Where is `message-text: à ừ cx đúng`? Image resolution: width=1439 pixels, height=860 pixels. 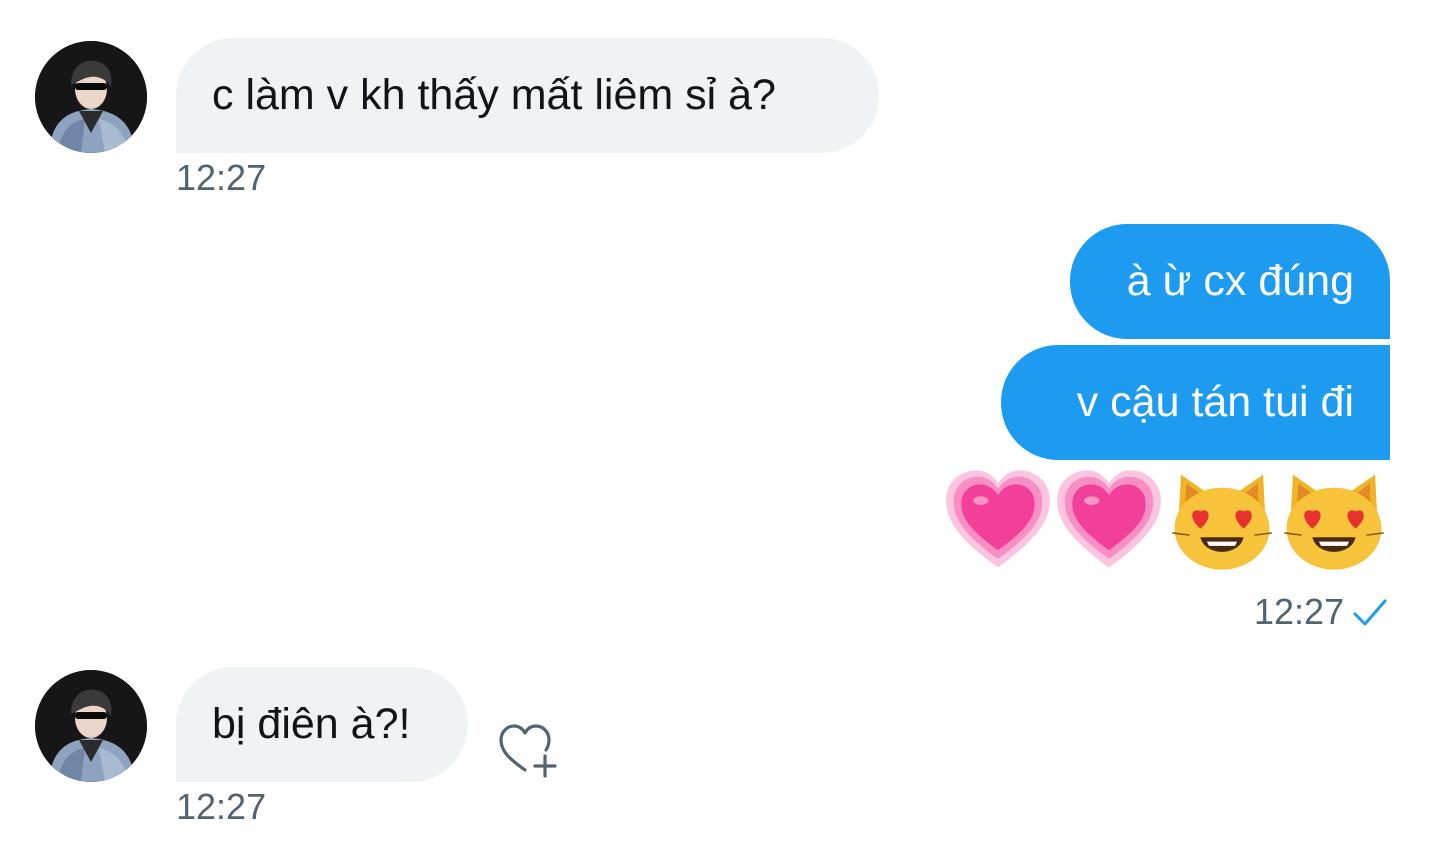 message-text: à ừ cx đúng is located at coordinates (1240, 281).